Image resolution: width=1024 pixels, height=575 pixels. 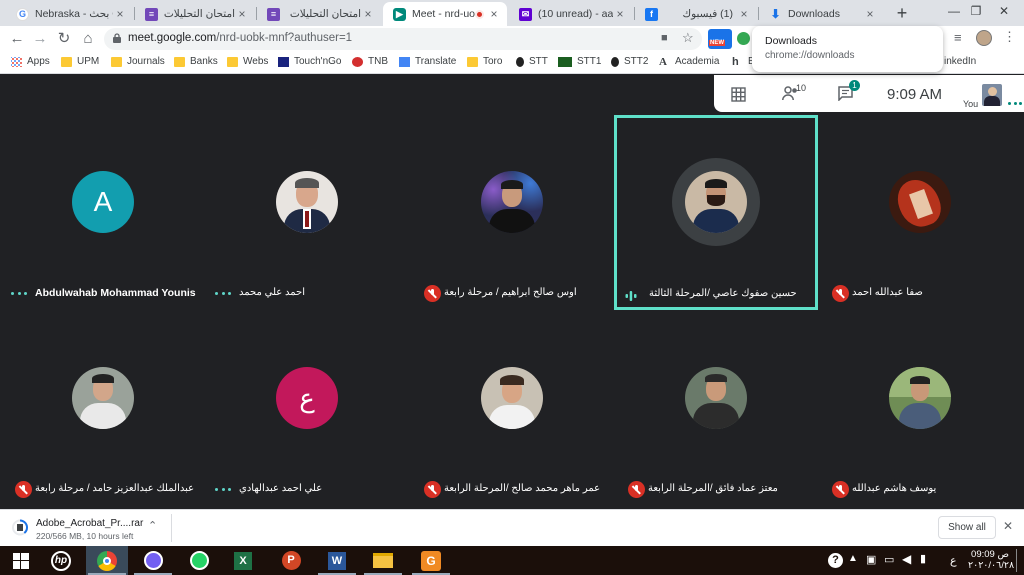 What do you see at coordinates (199, 560) in the screenshot?
I see `whatsapp-icon` at bounding box center [199, 560].